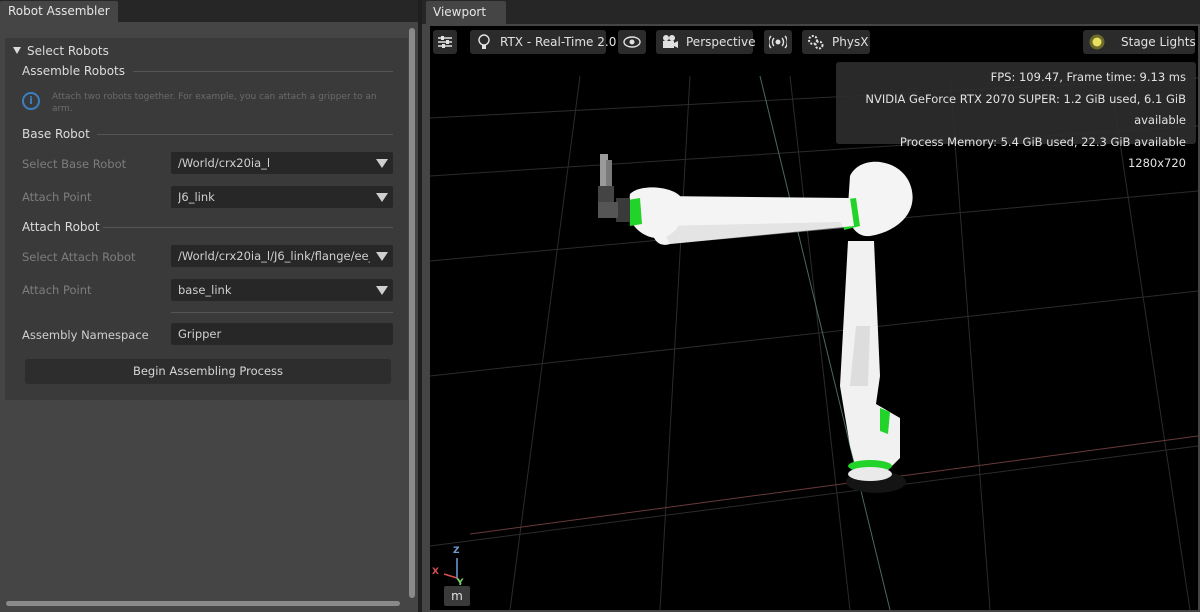 The image size is (1200, 612). What do you see at coordinates (870, 474) in the screenshot?
I see `base-flange` at bounding box center [870, 474].